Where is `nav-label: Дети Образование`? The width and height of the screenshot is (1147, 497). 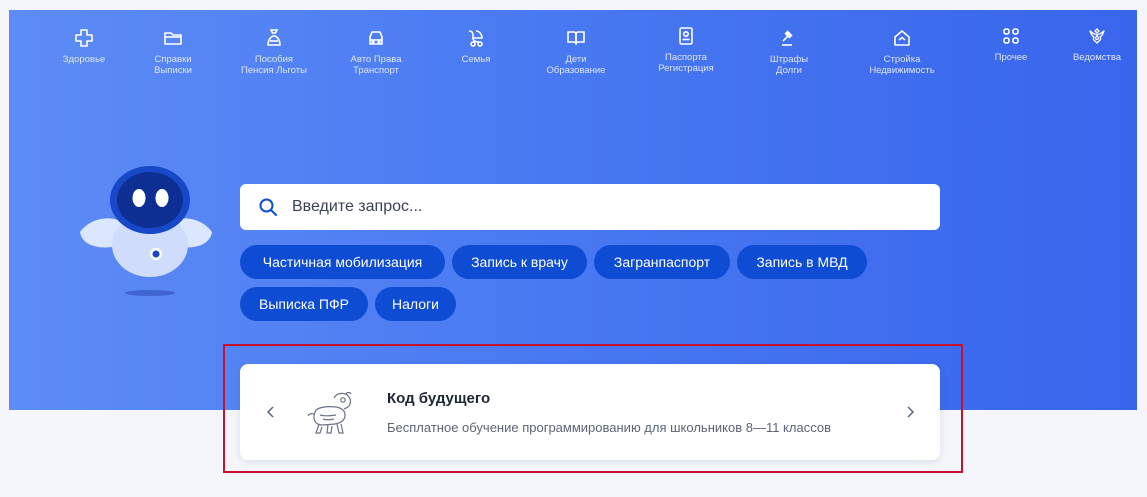
nav-label: Дети Образование is located at coordinates (576, 65).